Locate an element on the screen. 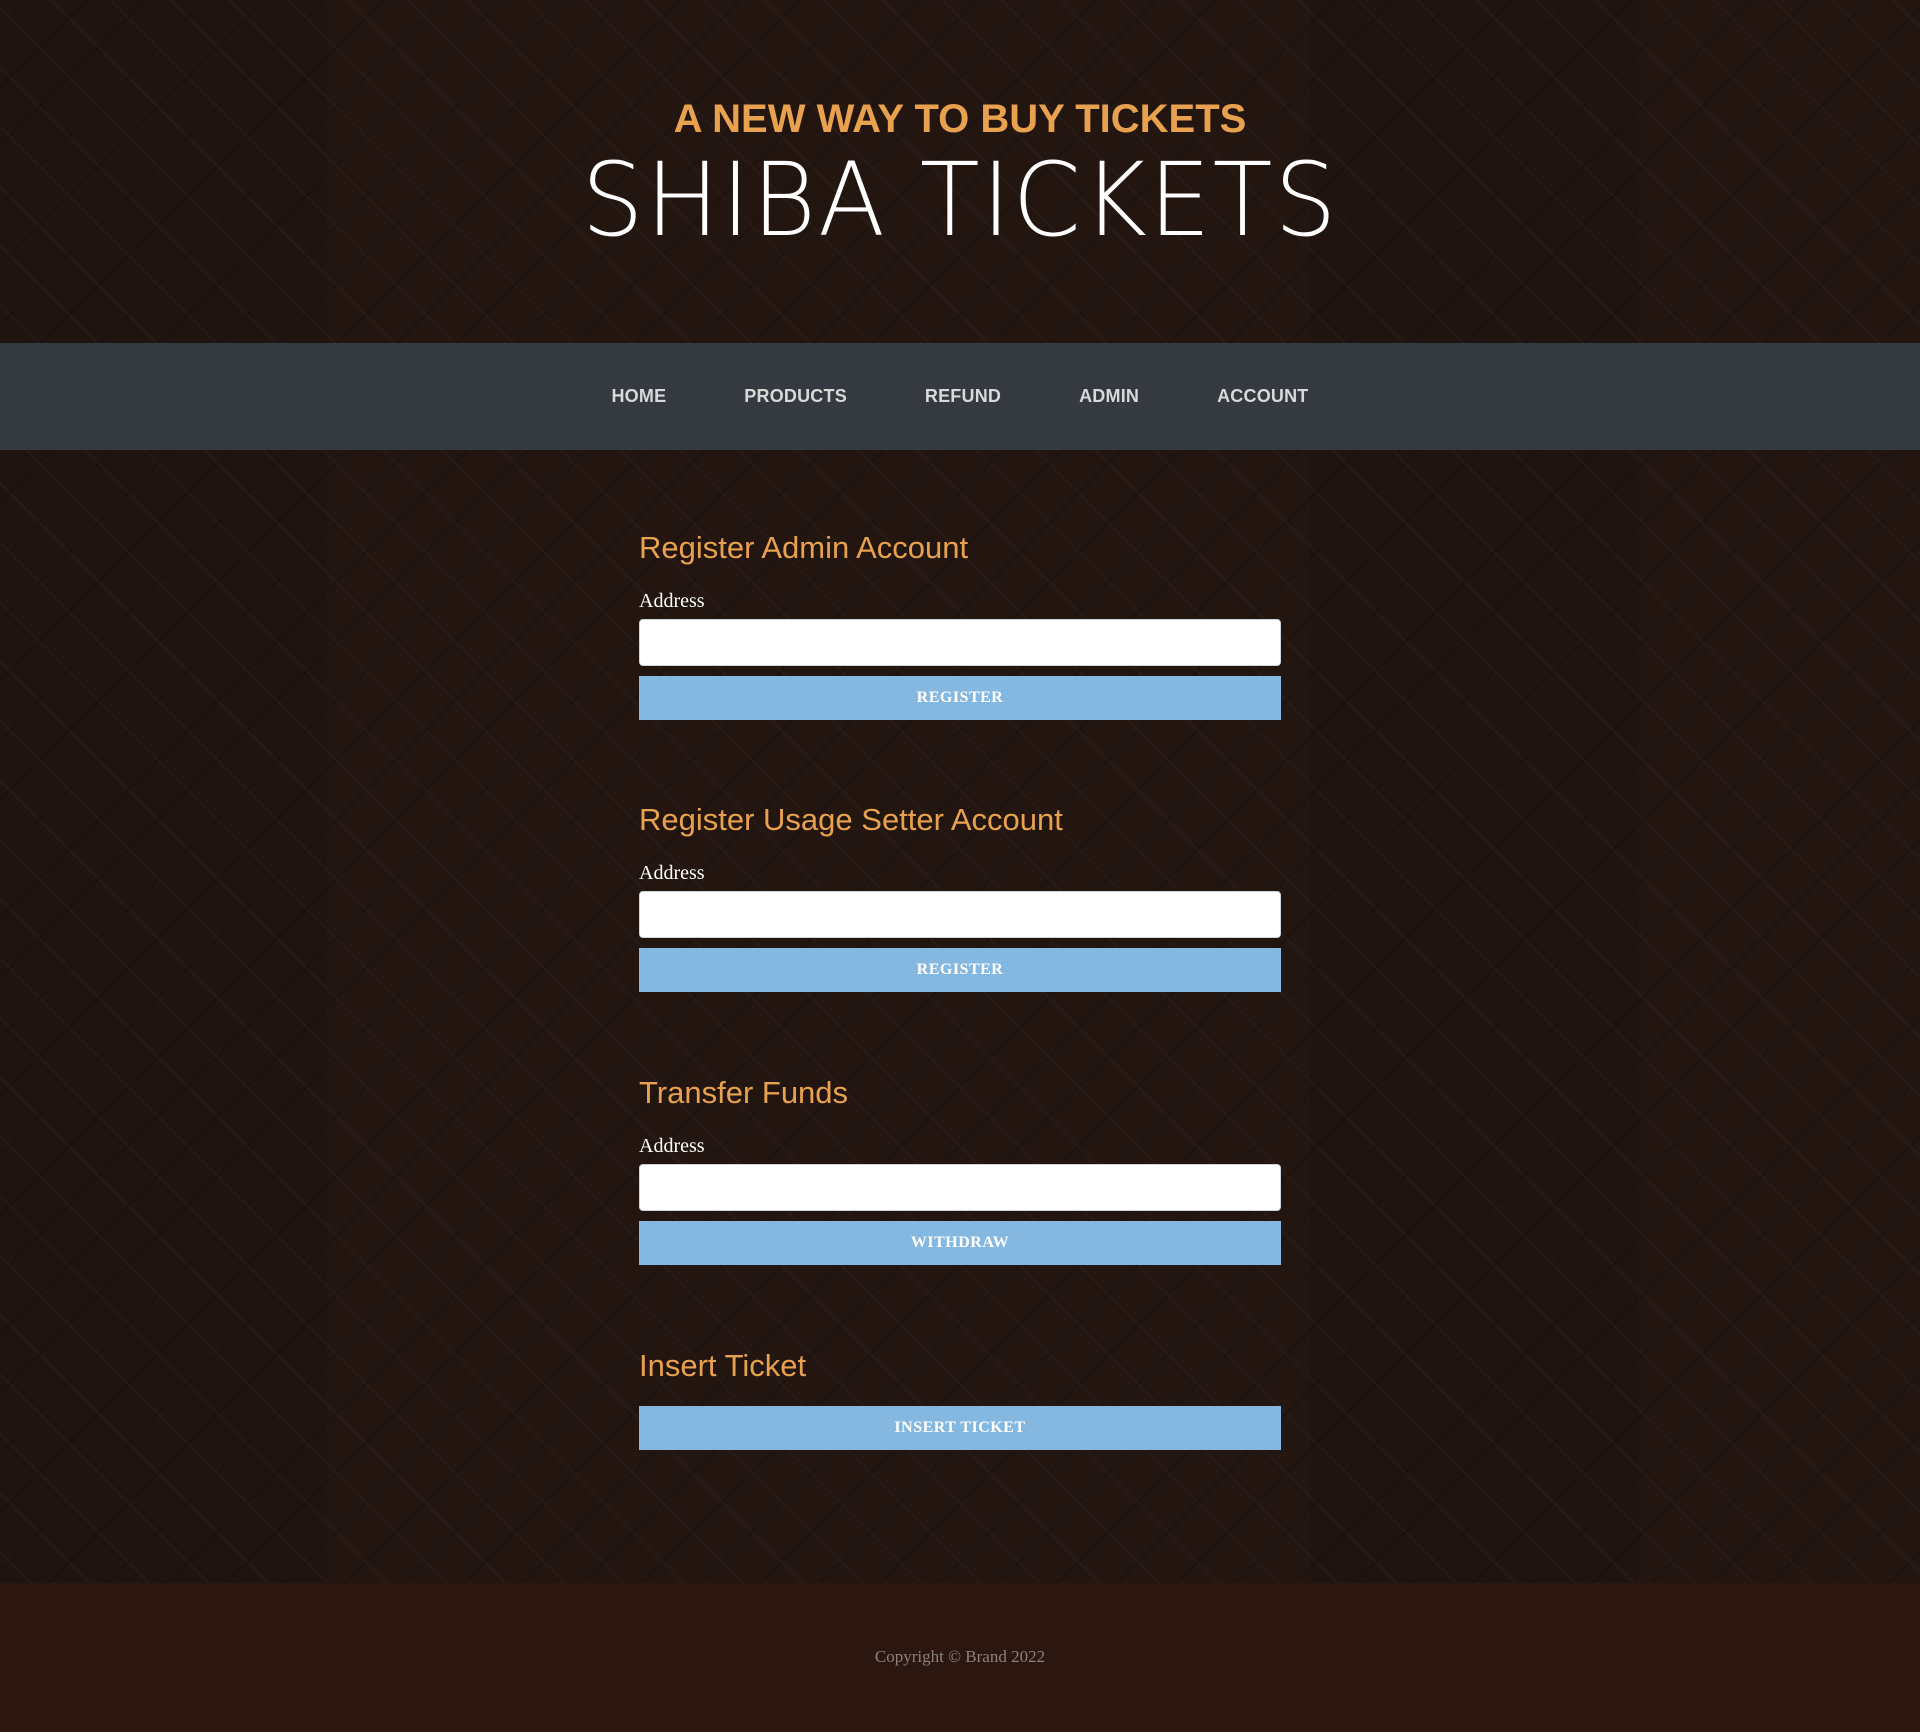  nav-item-account: ACCOUNT is located at coordinates (1262, 396).